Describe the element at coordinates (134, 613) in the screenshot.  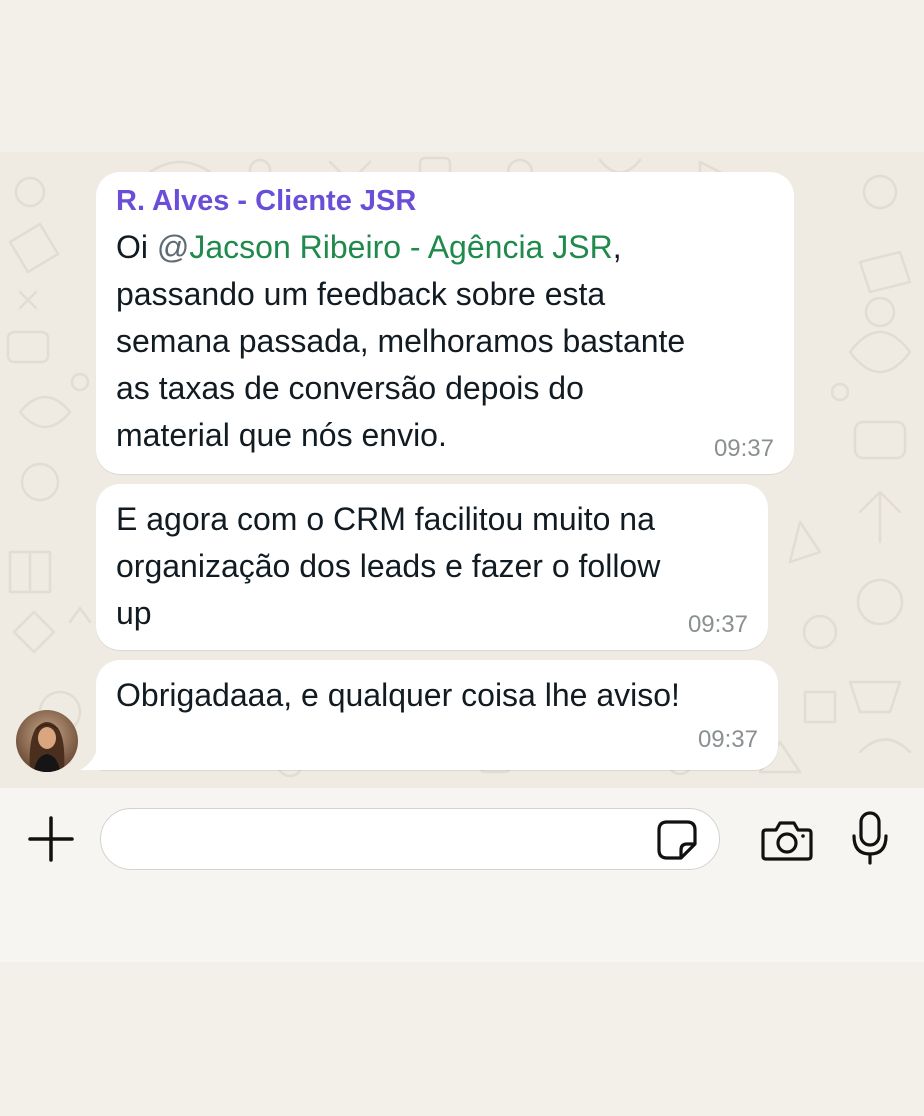
I see `message-line: up` at that location.